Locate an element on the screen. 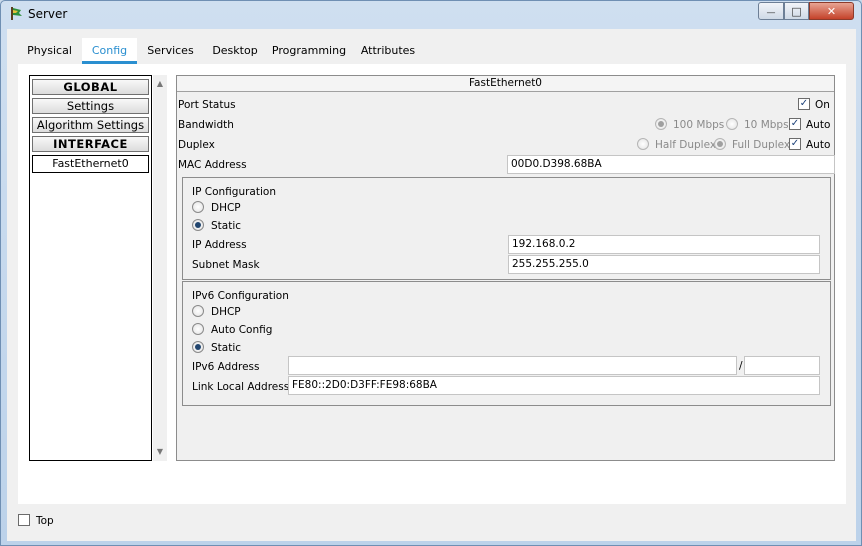 This screenshot has height=546, width=862. close-button: ✕ is located at coordinates (831, 11).